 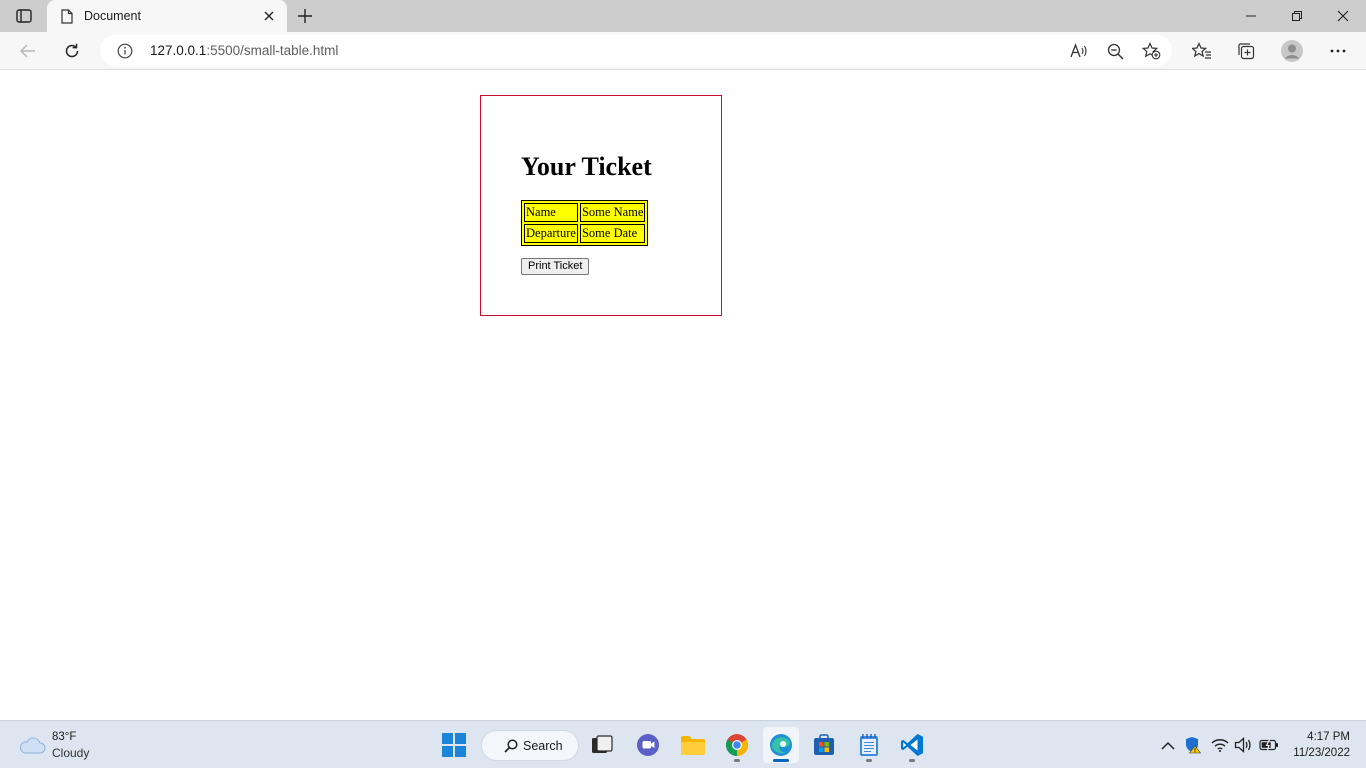 I want to click on favorites-button, so click(x=1202, y=51).